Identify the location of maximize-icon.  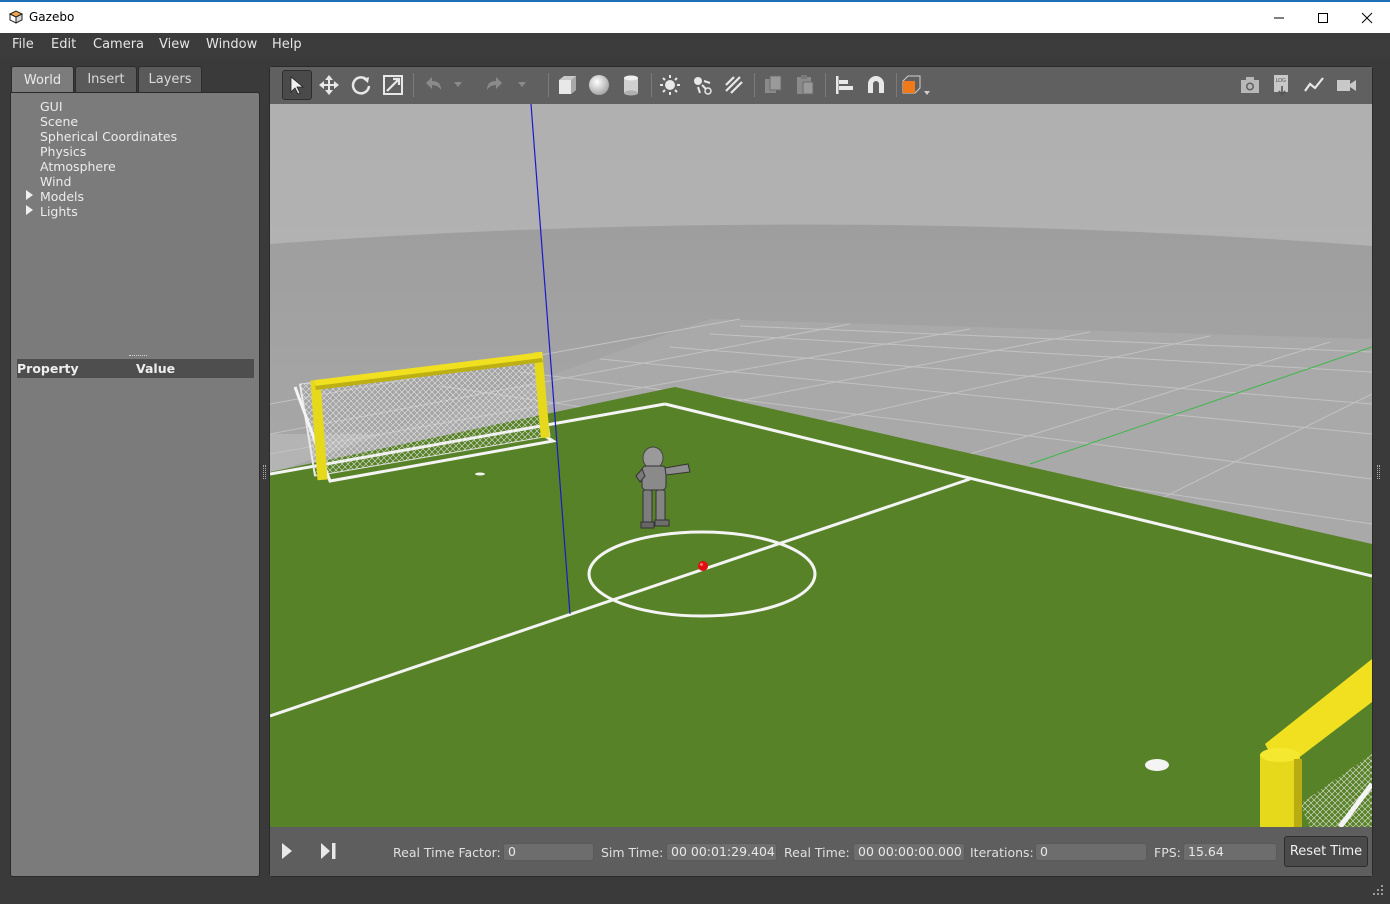
(1323, 17).